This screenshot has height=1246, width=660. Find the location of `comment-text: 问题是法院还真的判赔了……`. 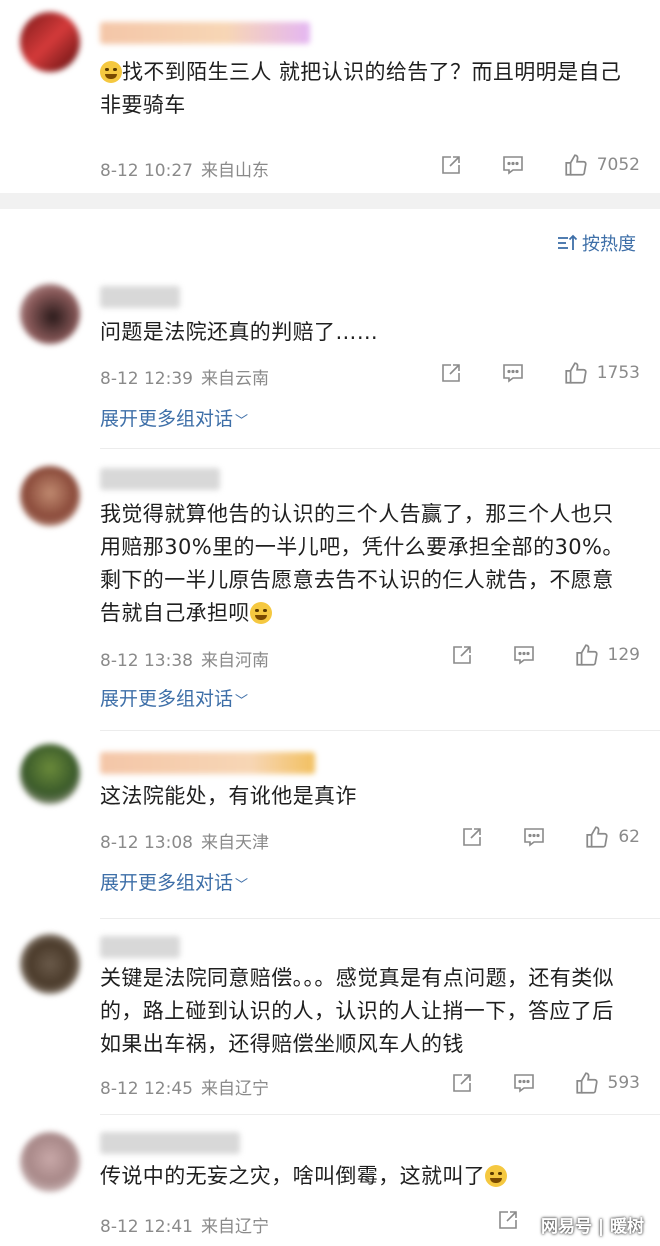

comment-text: 问题是法院还真的判赔了…… is located at coordinates (239, 332).